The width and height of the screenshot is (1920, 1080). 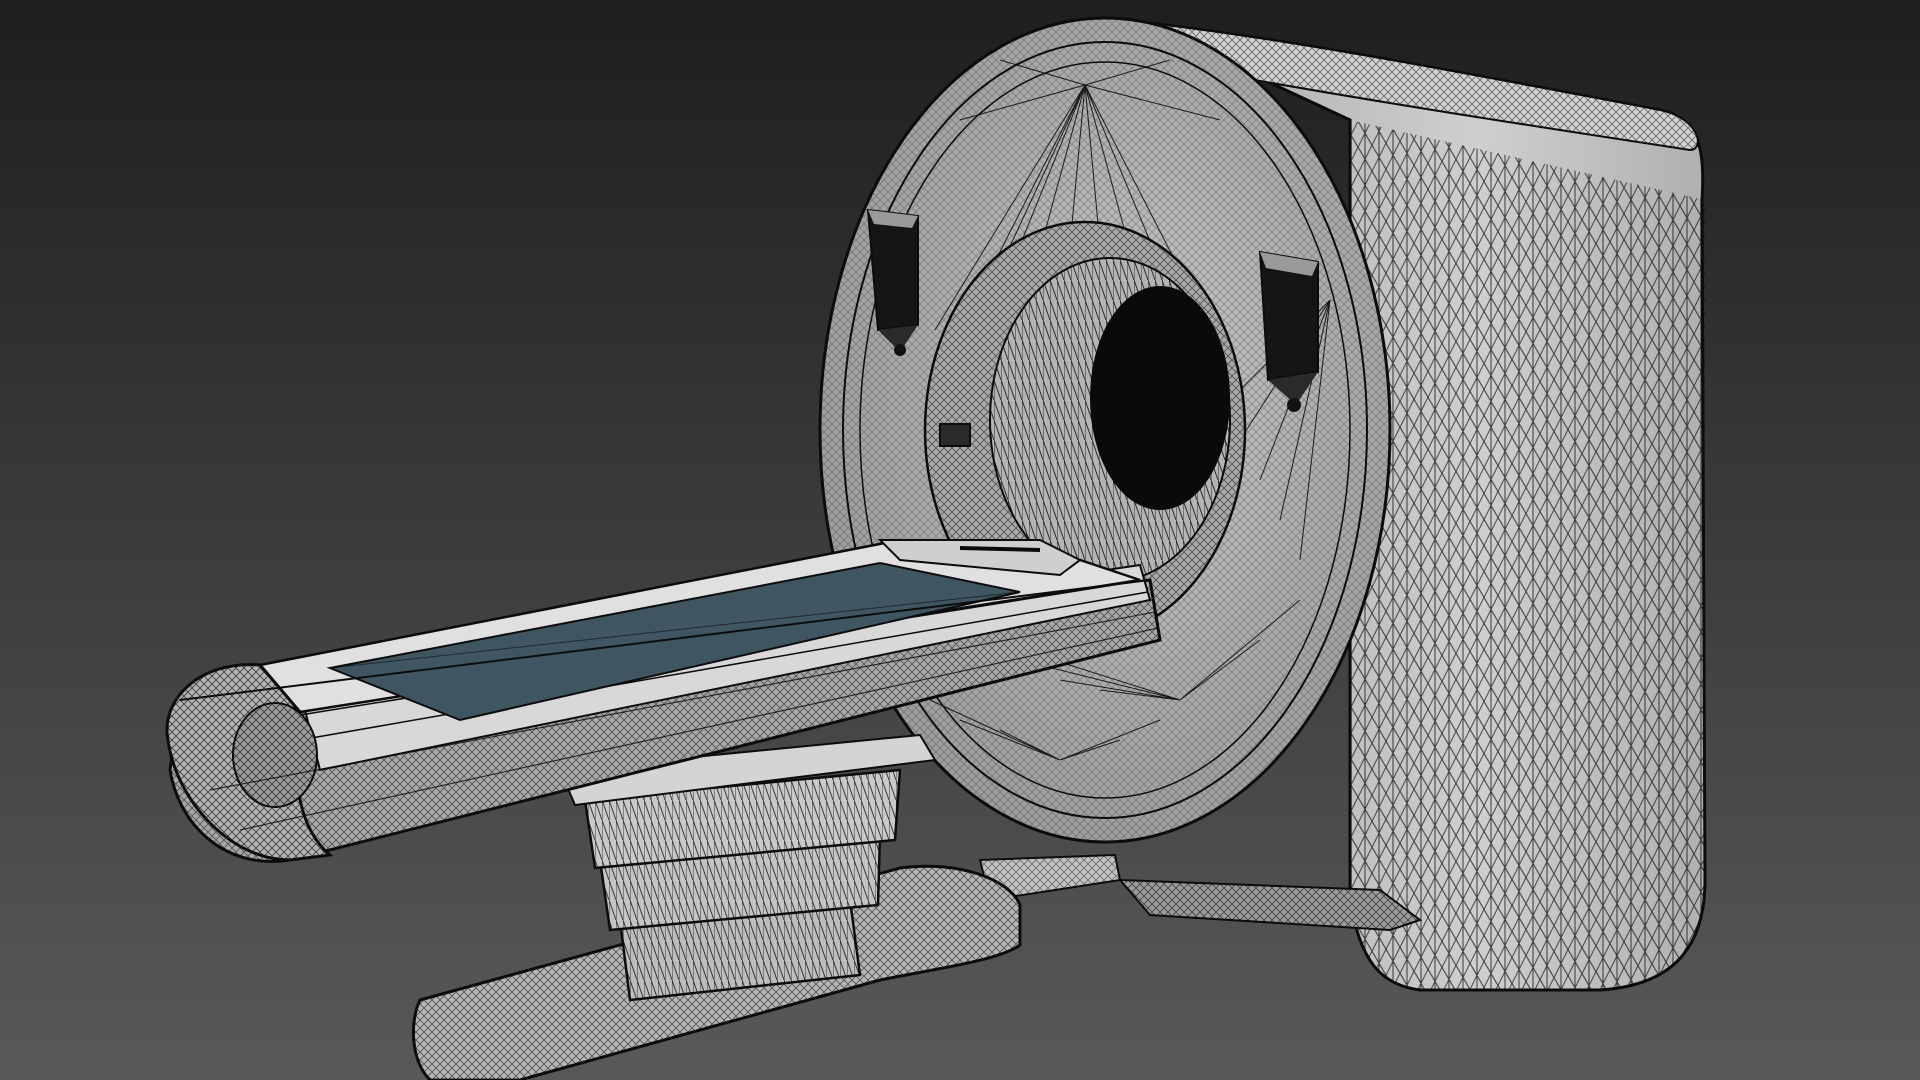 I want to click on gantry-bore-opening, so click(x=1160, y=398).